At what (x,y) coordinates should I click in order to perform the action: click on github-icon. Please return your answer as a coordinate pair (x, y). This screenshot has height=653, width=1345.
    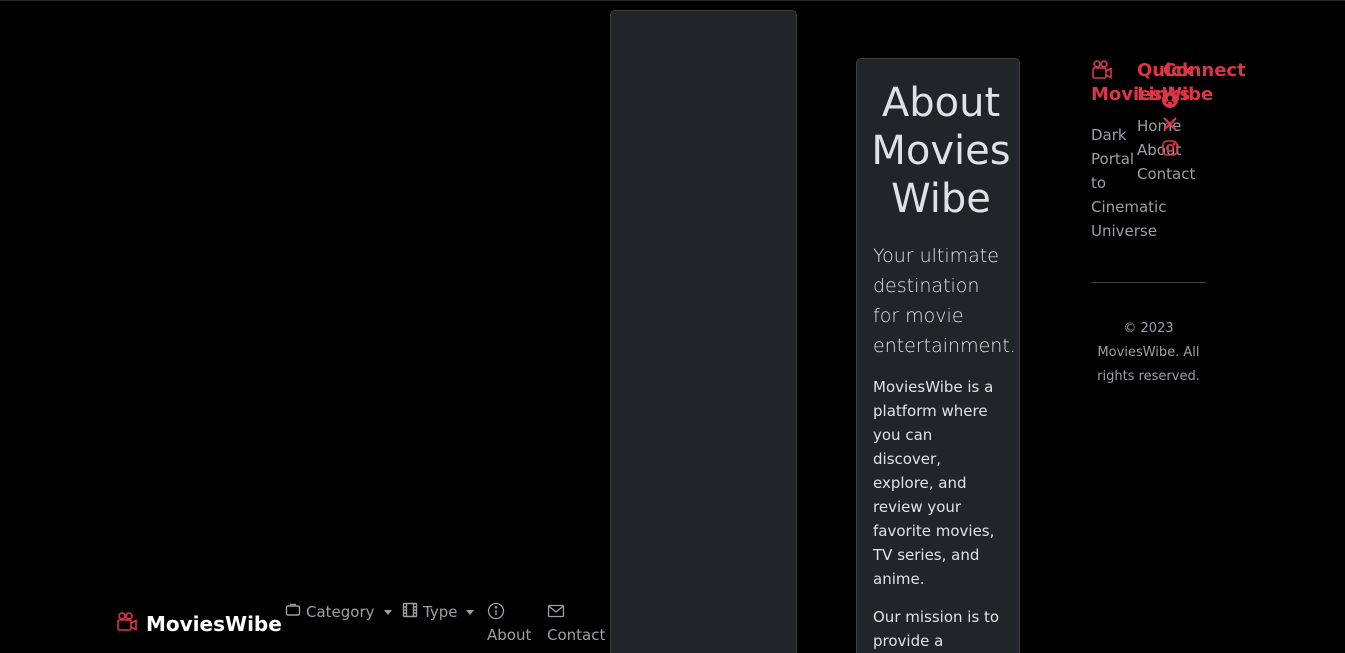
    Looking at the image, I should click on (1170, 100).